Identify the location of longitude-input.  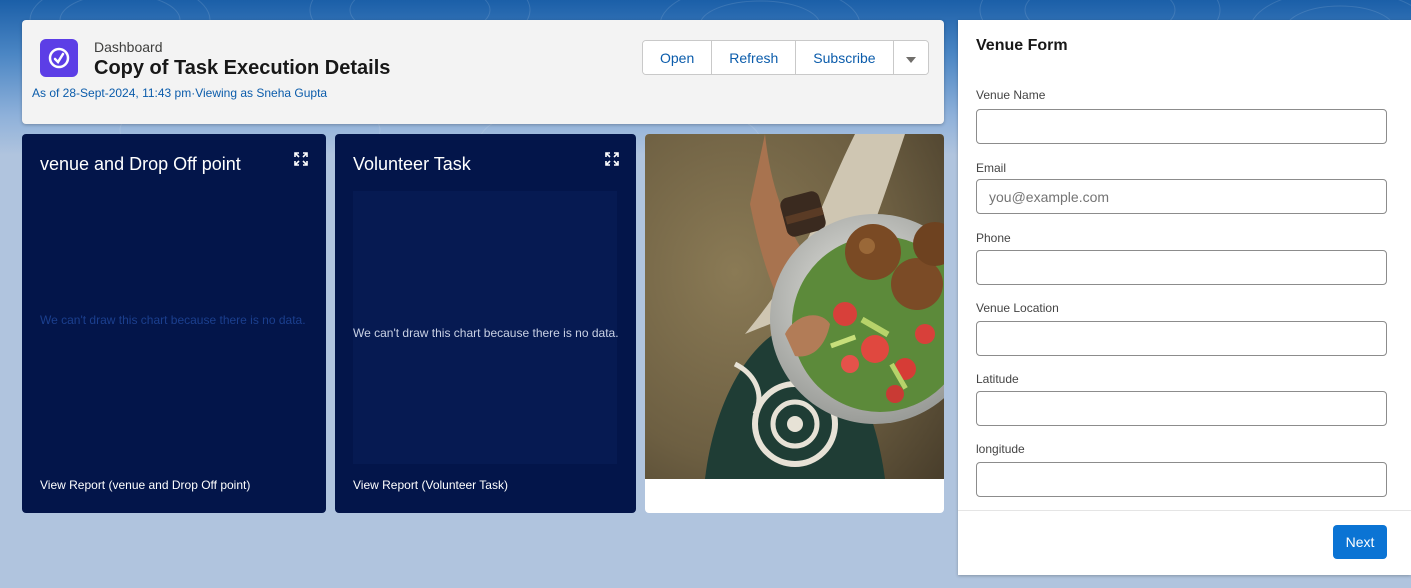
(1181, 479).